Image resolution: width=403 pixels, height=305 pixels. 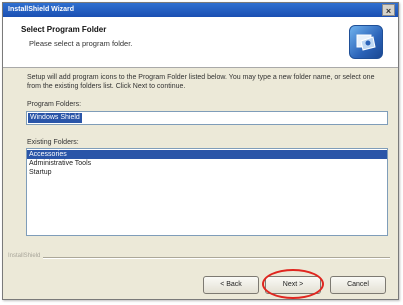 I want to click on close-icon: ×, so click(x=388, y=10).